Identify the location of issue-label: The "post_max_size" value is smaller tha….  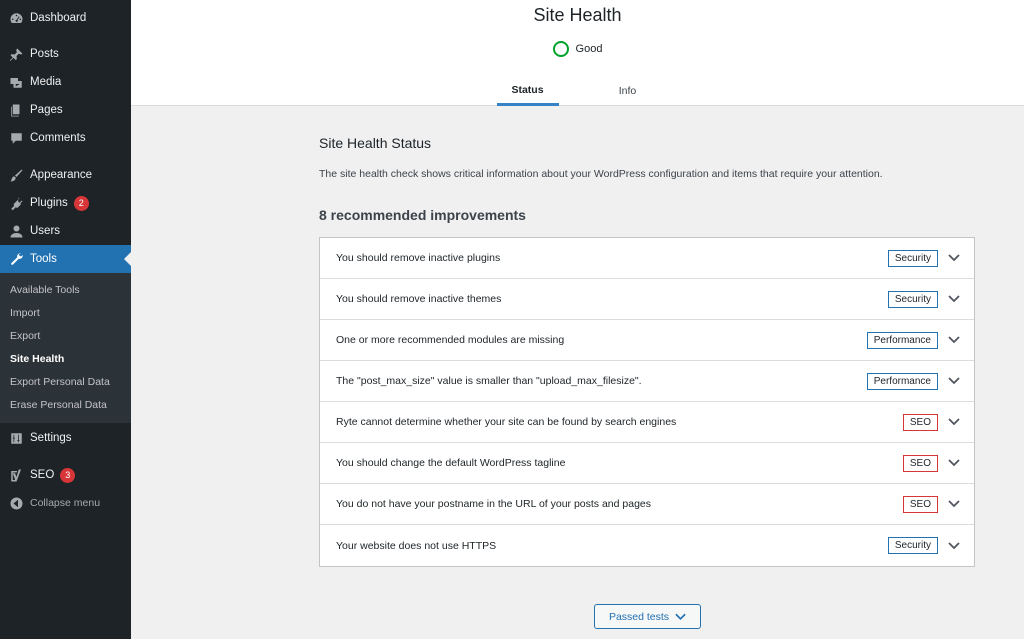
(489, 381).